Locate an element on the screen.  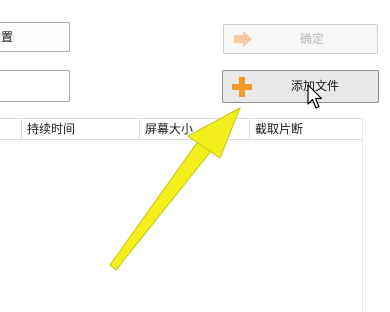
add-file-button: 添加文件 is located at coordinates (300, 86).